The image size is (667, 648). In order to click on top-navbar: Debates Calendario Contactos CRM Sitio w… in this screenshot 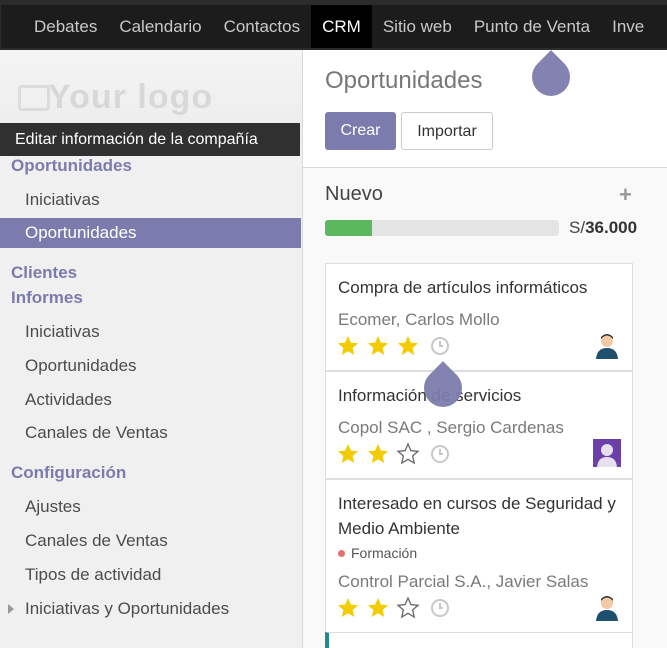, I will do `click(333, 25)`.